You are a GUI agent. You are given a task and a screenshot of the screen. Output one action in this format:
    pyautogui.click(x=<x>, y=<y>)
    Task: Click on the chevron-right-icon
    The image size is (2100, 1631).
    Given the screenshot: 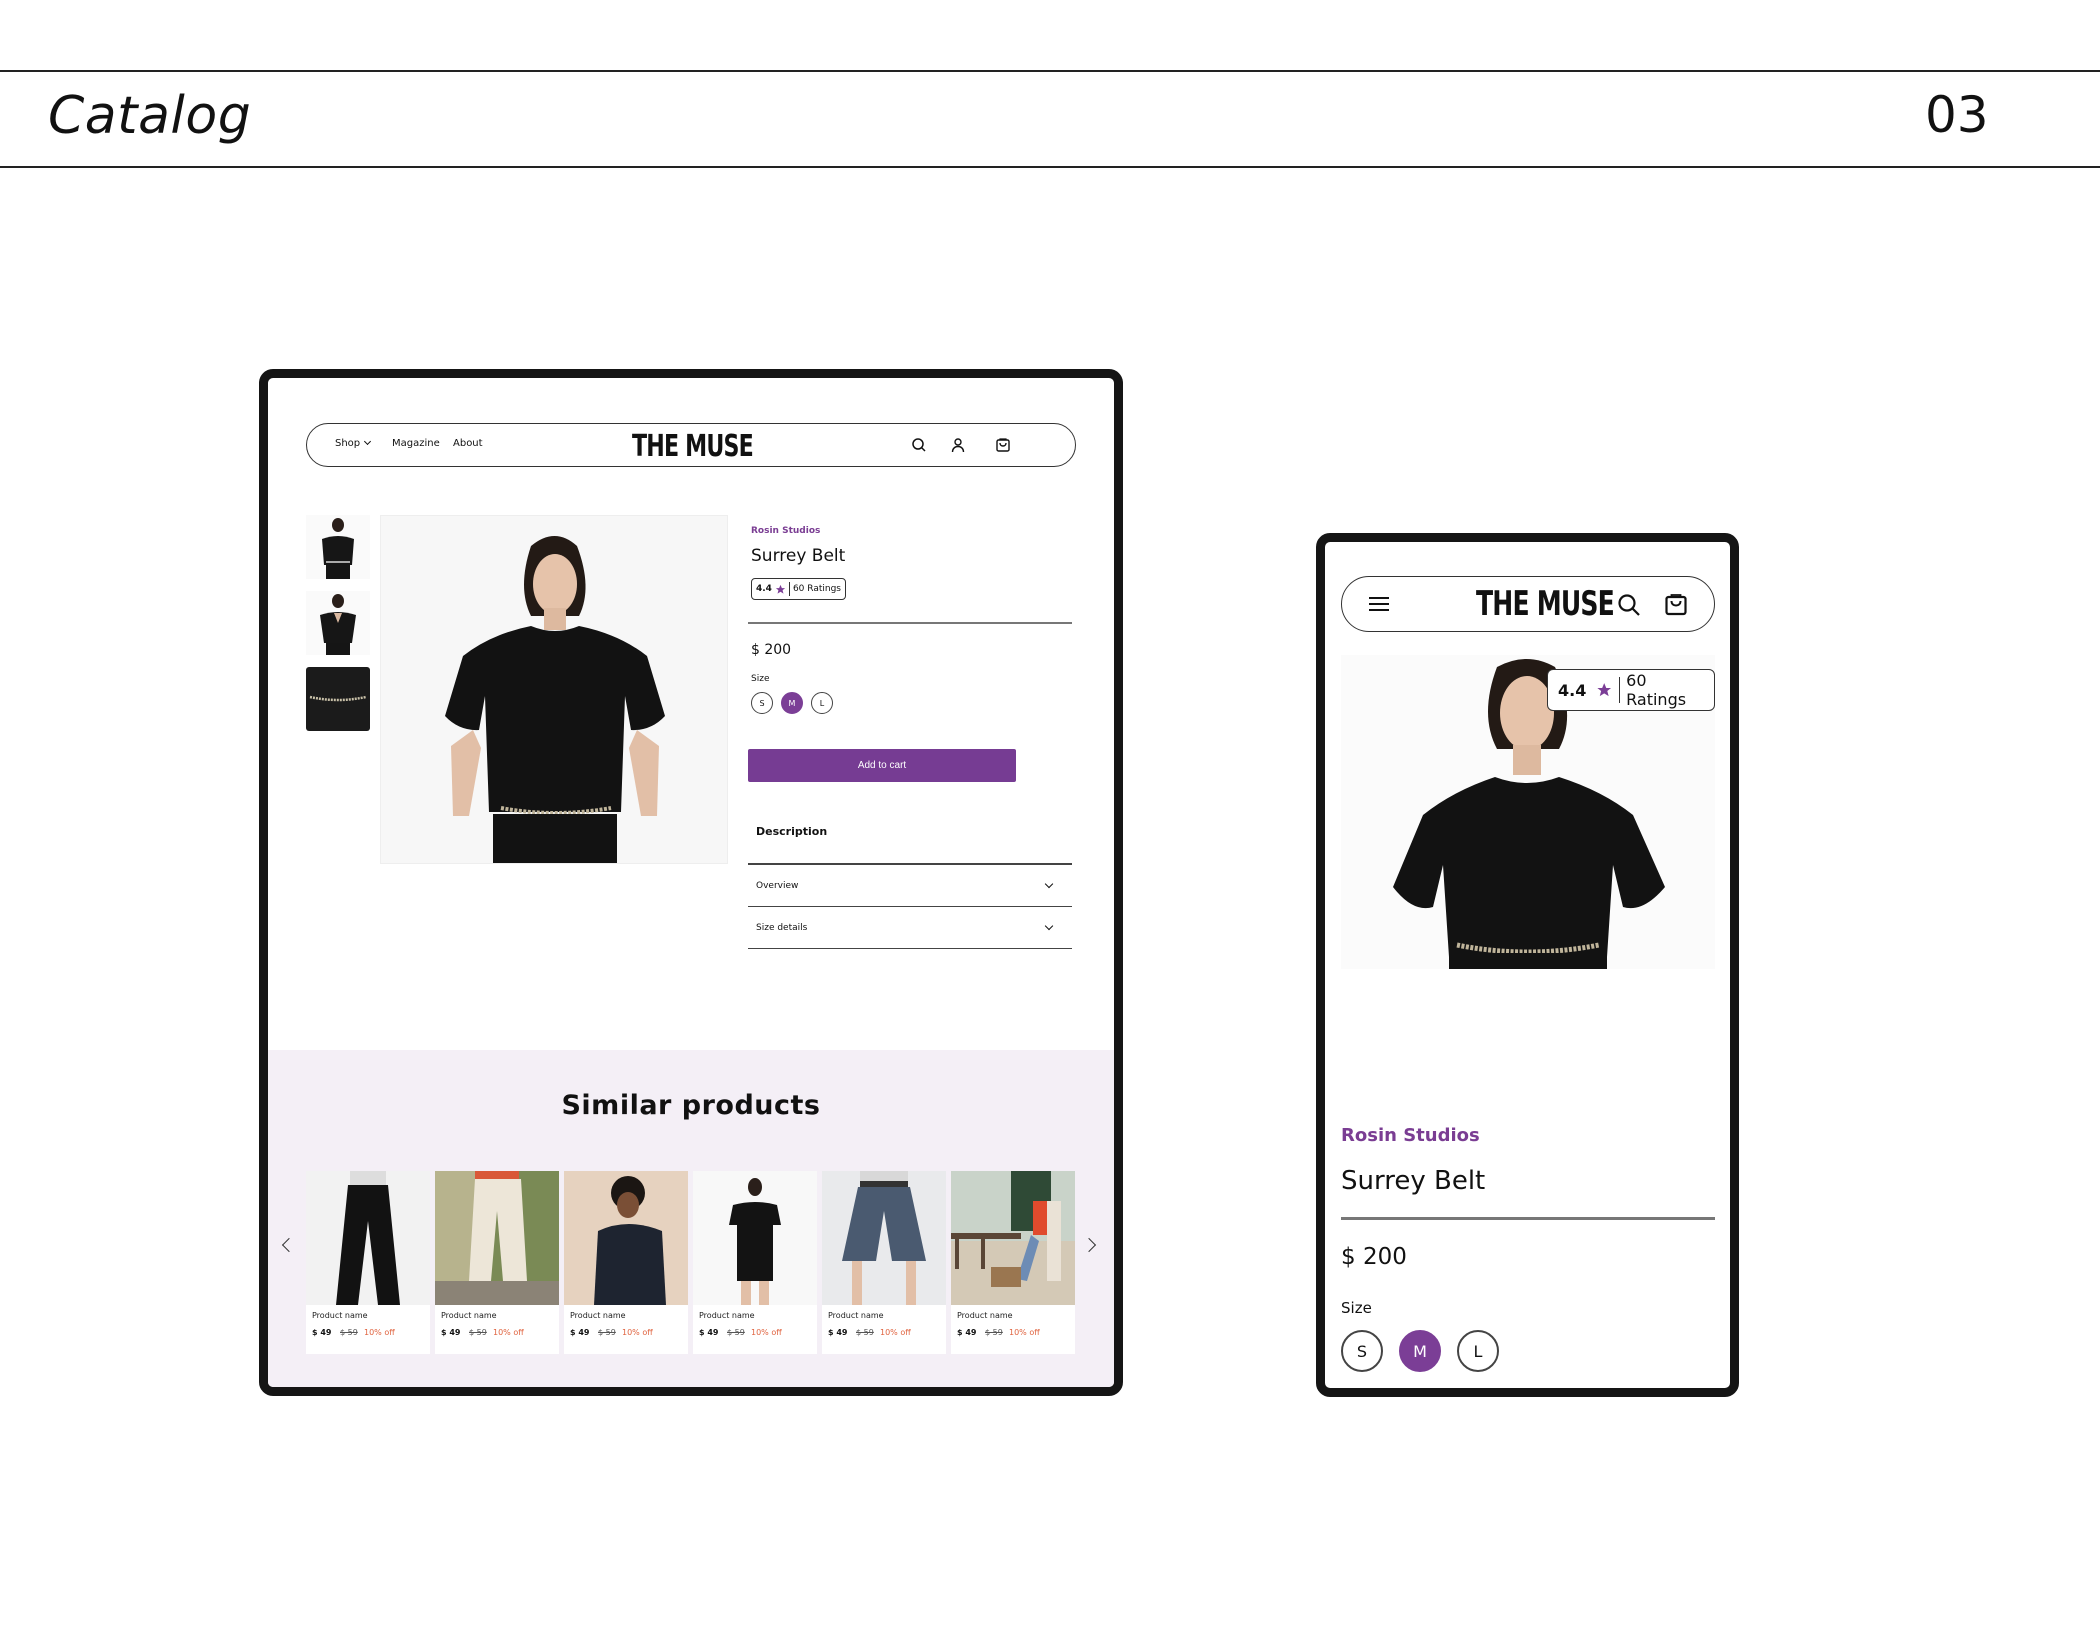 What is the action you would take?
    pyautogui.click(x=1089, y=1245)
    